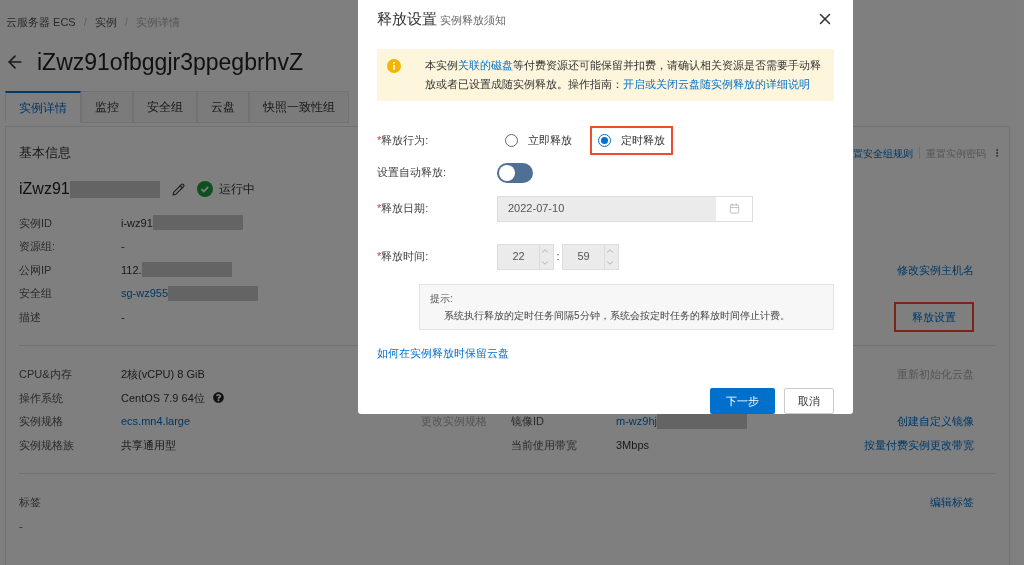 The height and width of the screenshot is (565, 1024). What do you see at coordinates (30, 502) in the screenshot?
I see `field-label: 标签` at bounding box center [30, 502].